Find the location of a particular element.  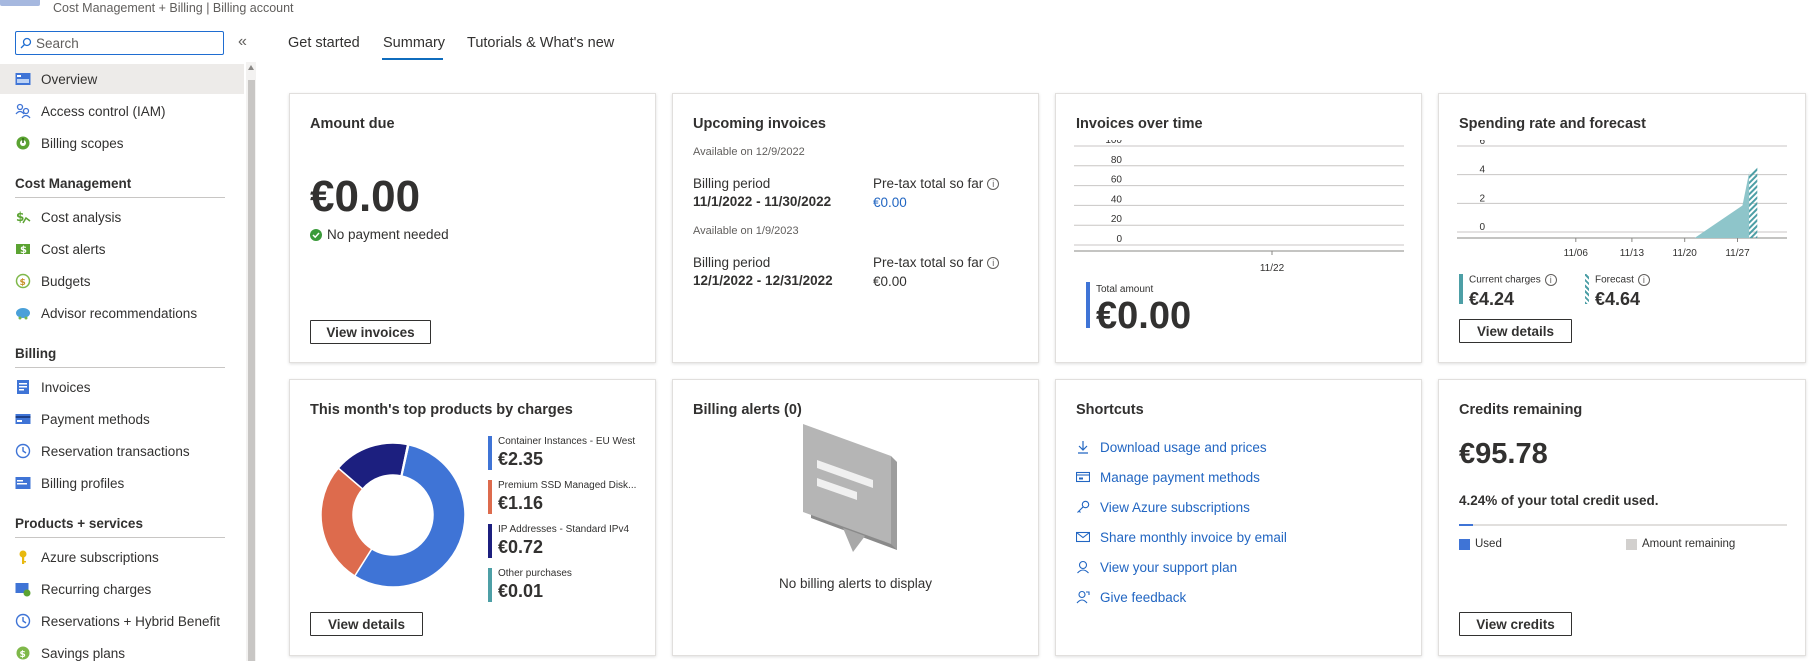

no-alerts-message: No billing alerts to display is located at coordinates (855, 583).